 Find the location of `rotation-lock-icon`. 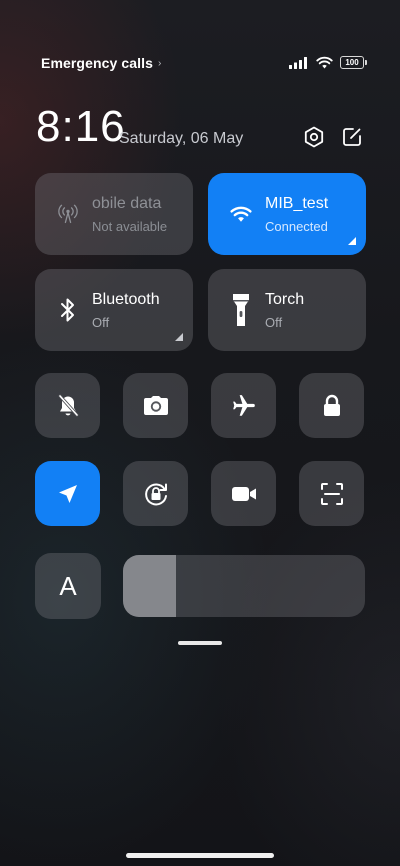

rotation-lock-icon is located at coordinates (155, 493).